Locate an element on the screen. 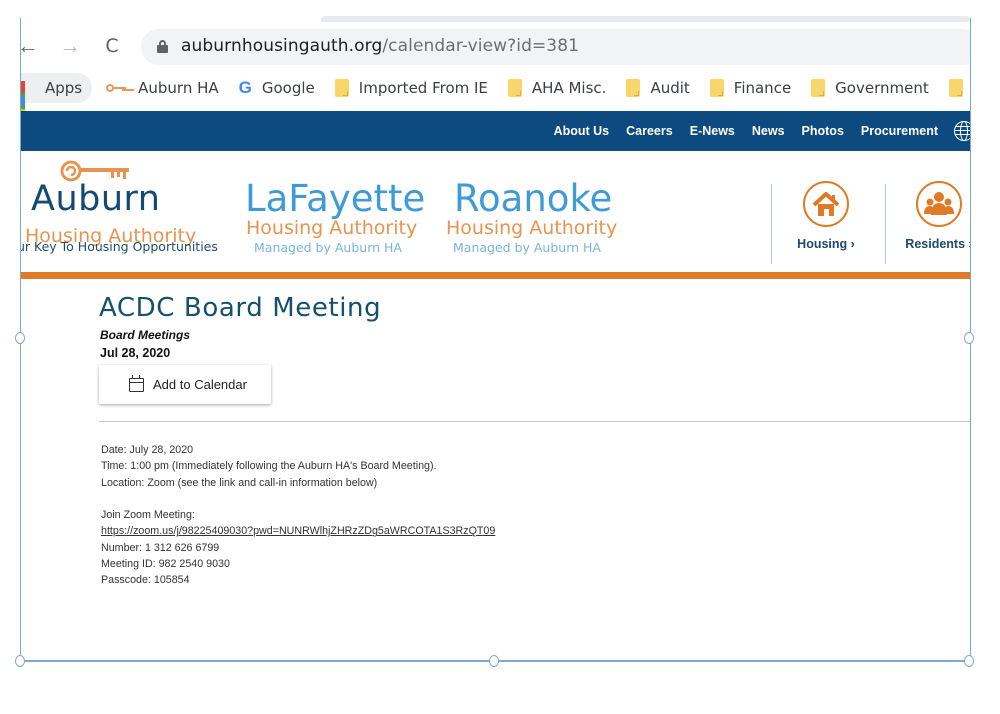 This screenshot has height=714, width=1000. auburn-logo-name: Auburn is located at coordinates (96, 199).